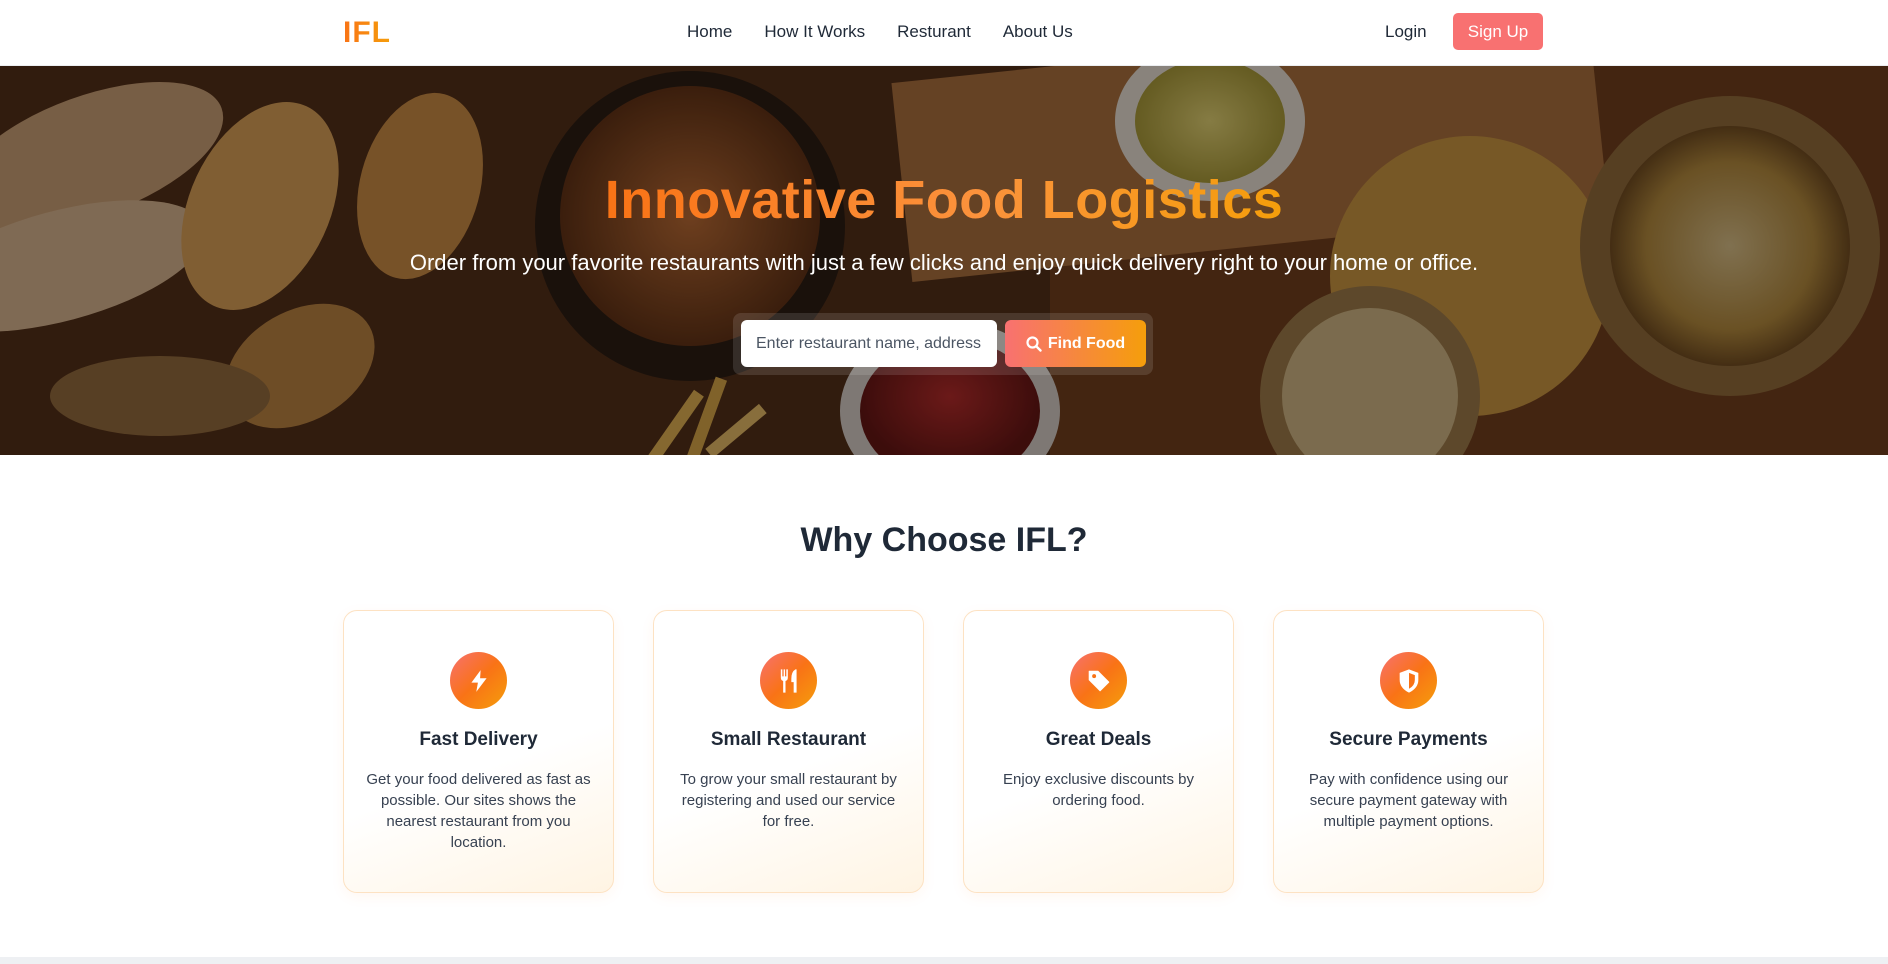 This screenshot has height=964, width=1888. What do you see at coordinates (1034, 343) in the screenshot?
I see `search-icon` at bounding box center [1034, 343].